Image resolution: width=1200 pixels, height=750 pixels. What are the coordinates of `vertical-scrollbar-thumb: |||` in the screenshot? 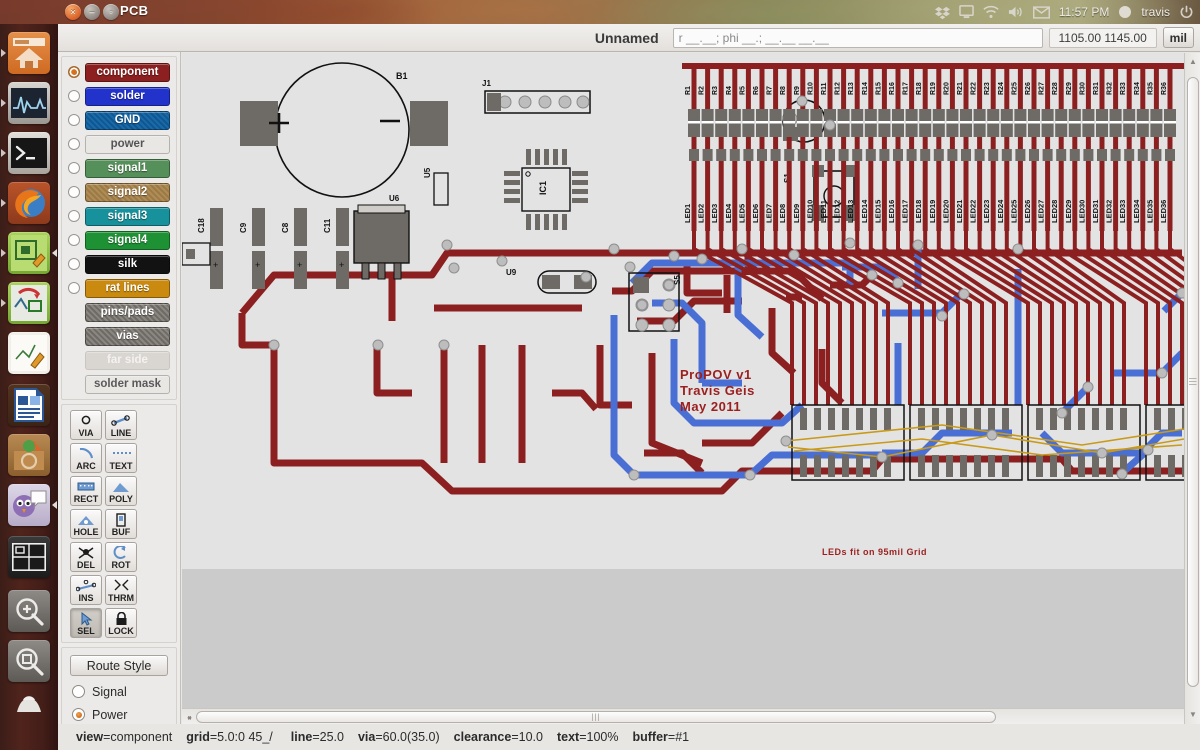 It's located at (1193, 382).